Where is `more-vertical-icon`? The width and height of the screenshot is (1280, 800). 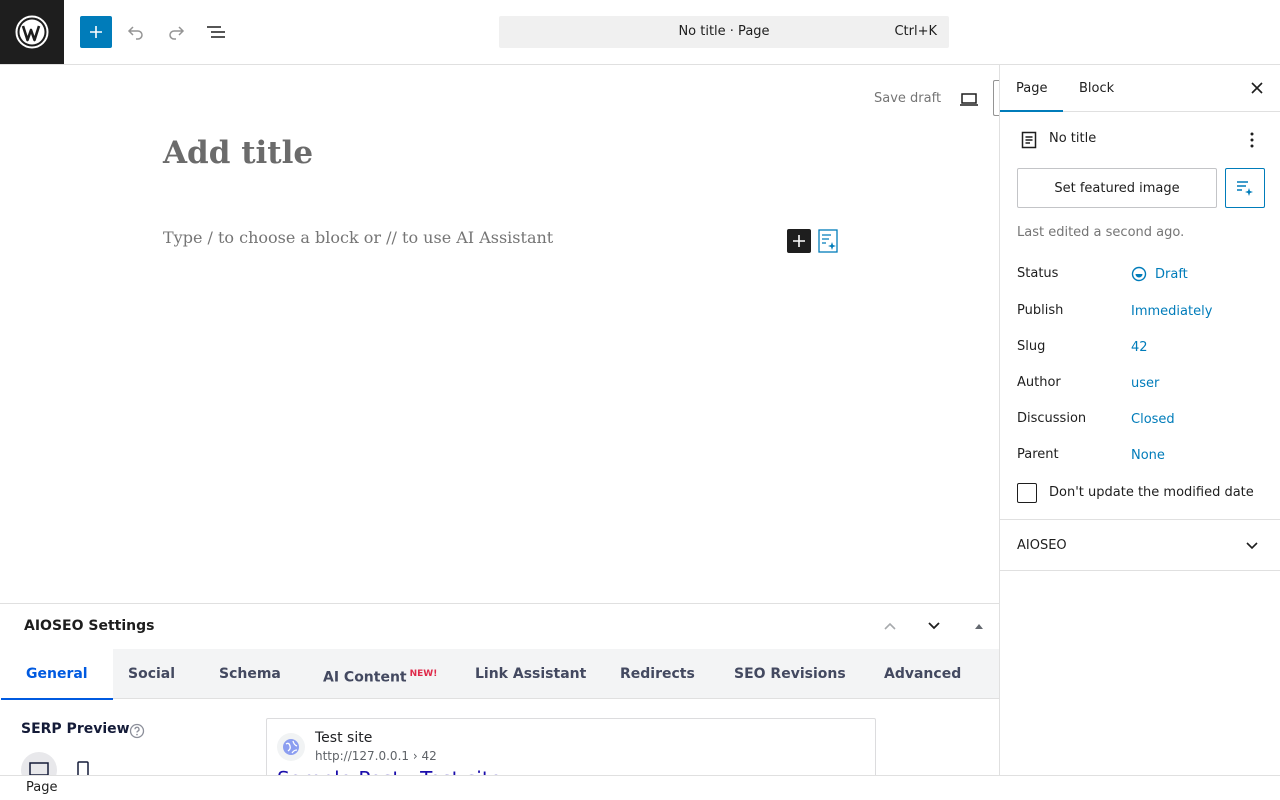
more-vertical-icon is located at coordinates (1252, 140).